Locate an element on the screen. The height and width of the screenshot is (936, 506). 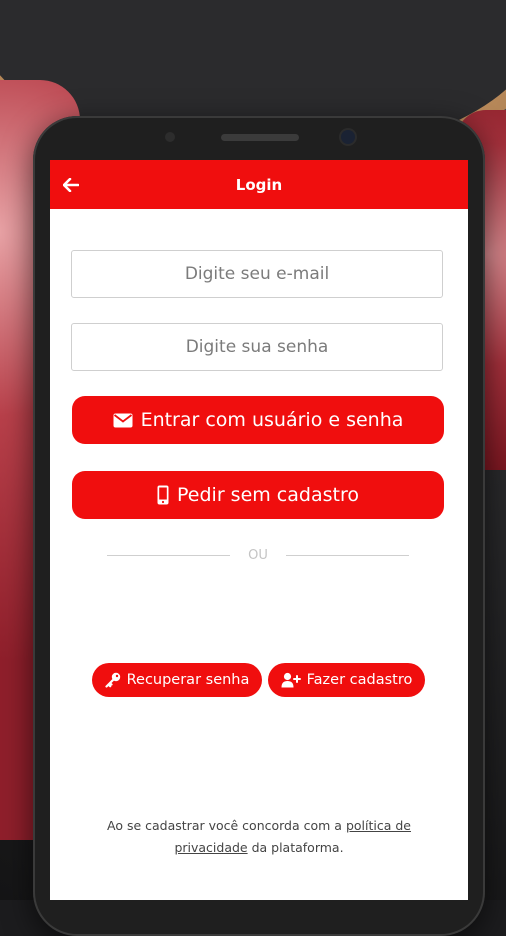
front-camera is located at coordinates (348, 137).